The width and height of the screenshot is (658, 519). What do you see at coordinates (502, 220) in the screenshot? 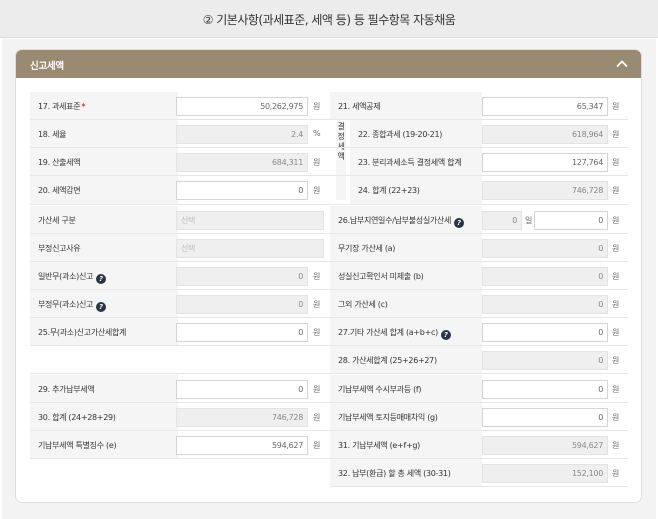
I see `late-days-field: 0` at bounding box center [502, 220].